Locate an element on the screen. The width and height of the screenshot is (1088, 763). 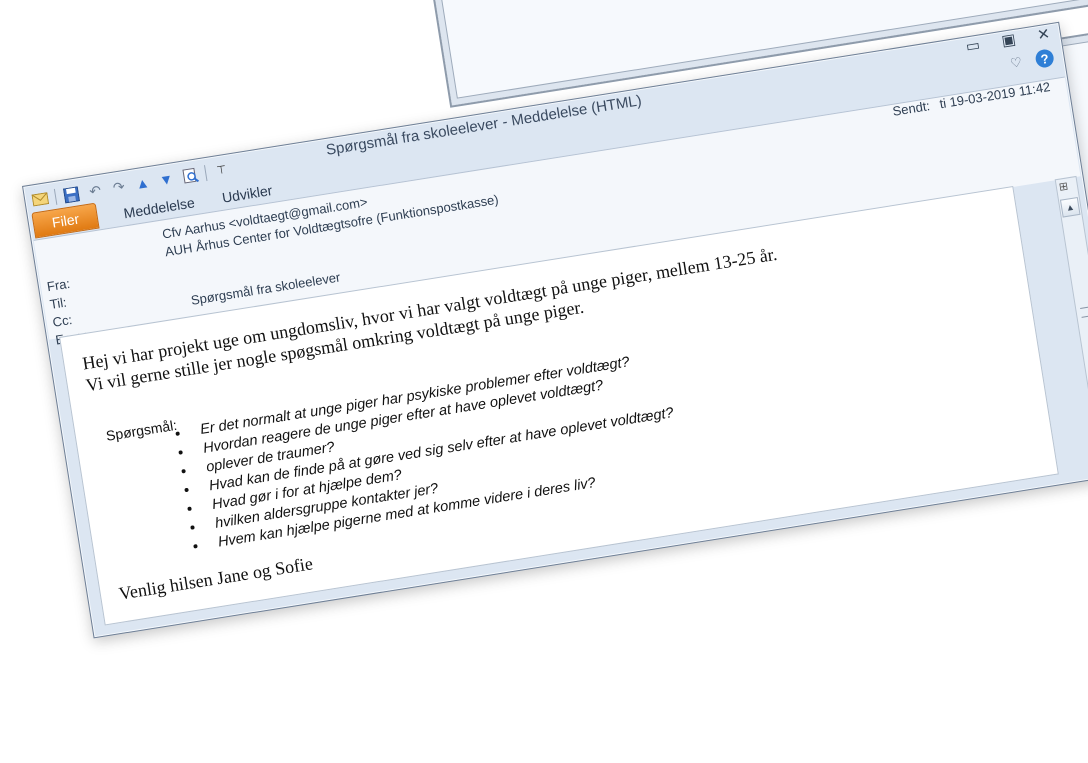
print-preview-icon is located at coordinates (189, 175).